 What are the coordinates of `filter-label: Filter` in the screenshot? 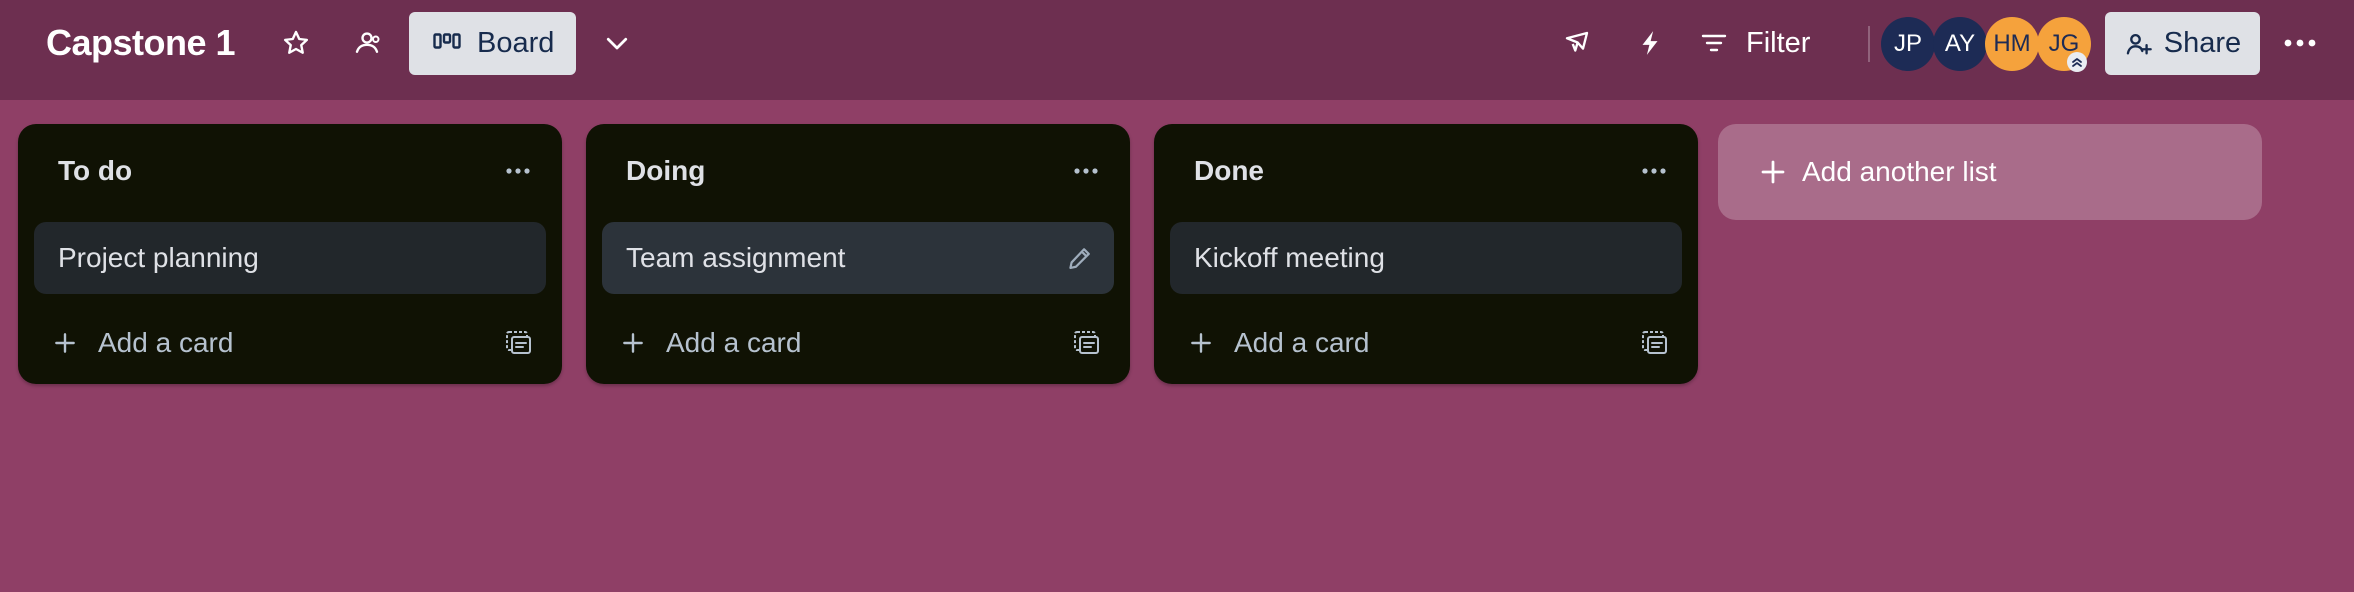 It's located at (1778, 42).